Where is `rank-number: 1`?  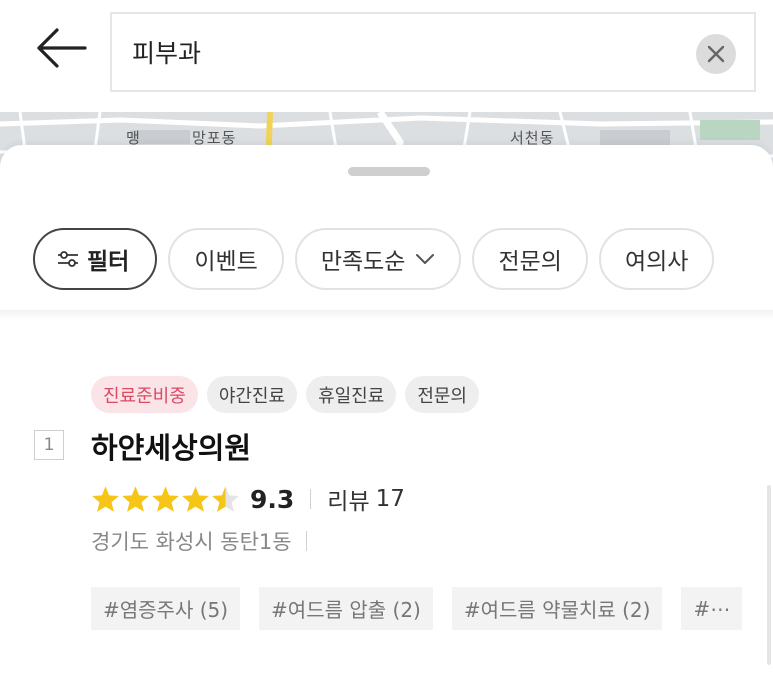
rank-number: 1 is located at coordinates (49, 445).